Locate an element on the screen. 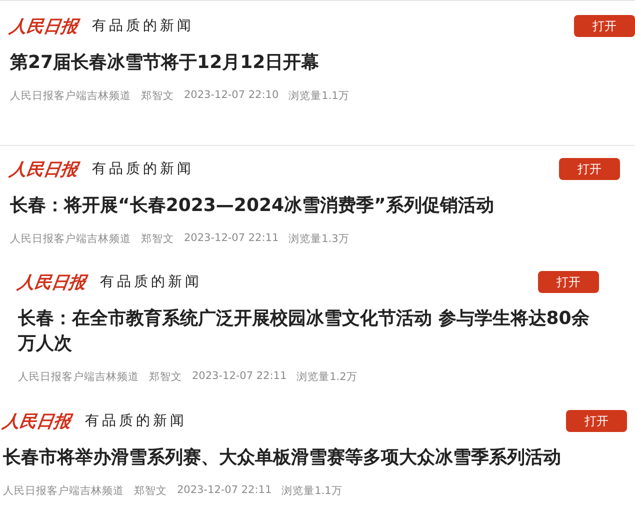 Image resolution: width=635 pixels, height=514 pixels. article-title: 第27届长春冰雪节将于12月12日开幕 is located at coordinates (165, 63).